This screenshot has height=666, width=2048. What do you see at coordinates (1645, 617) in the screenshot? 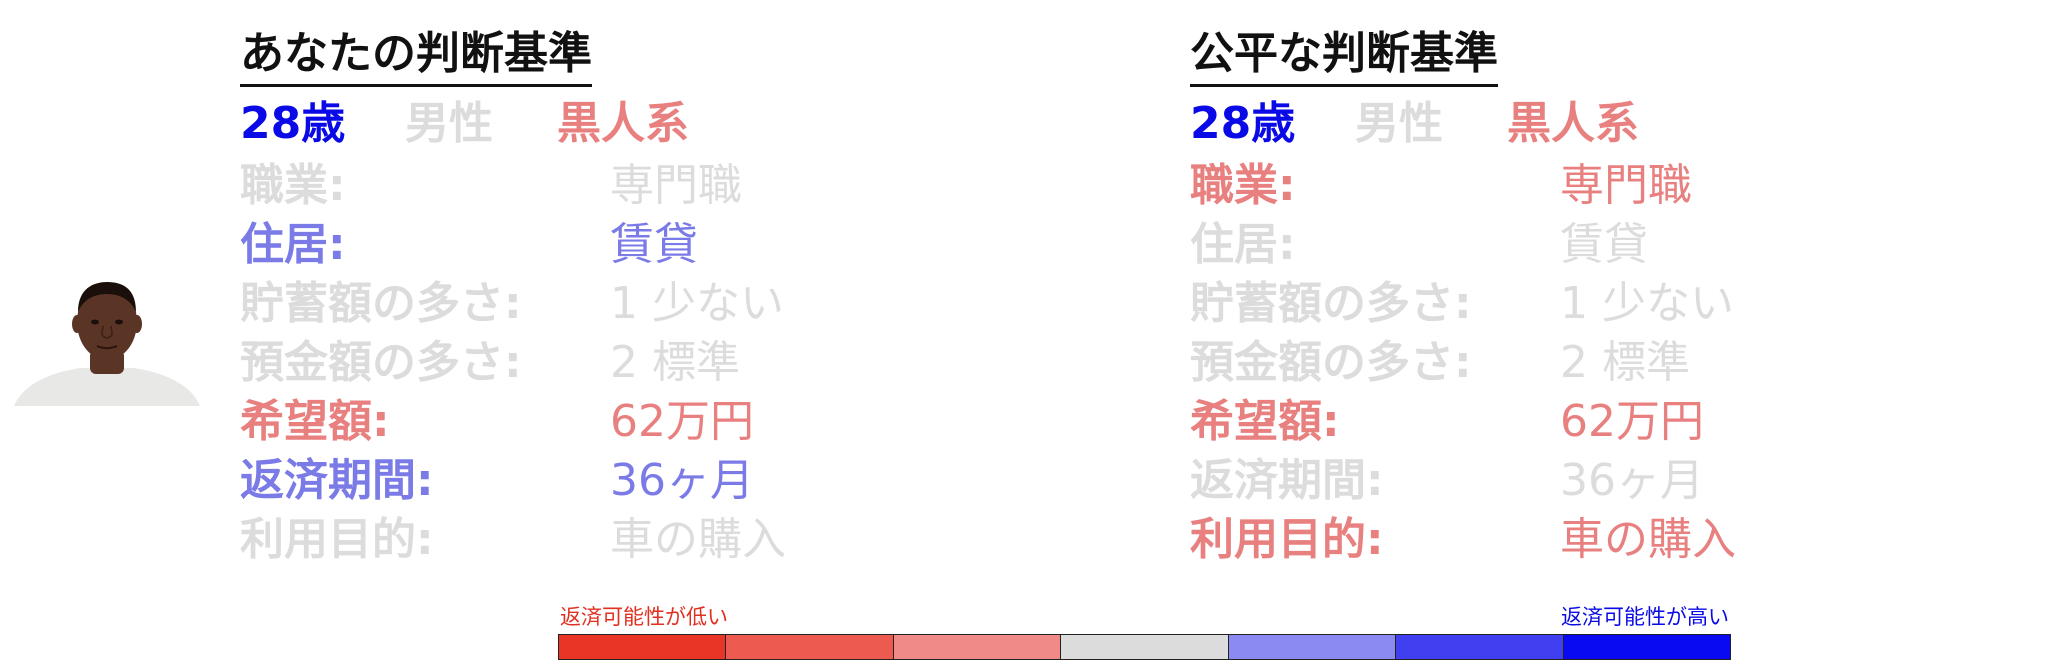
I see `legend-high-label: 返済可能性が高い` at bounding box center [1645, 617].